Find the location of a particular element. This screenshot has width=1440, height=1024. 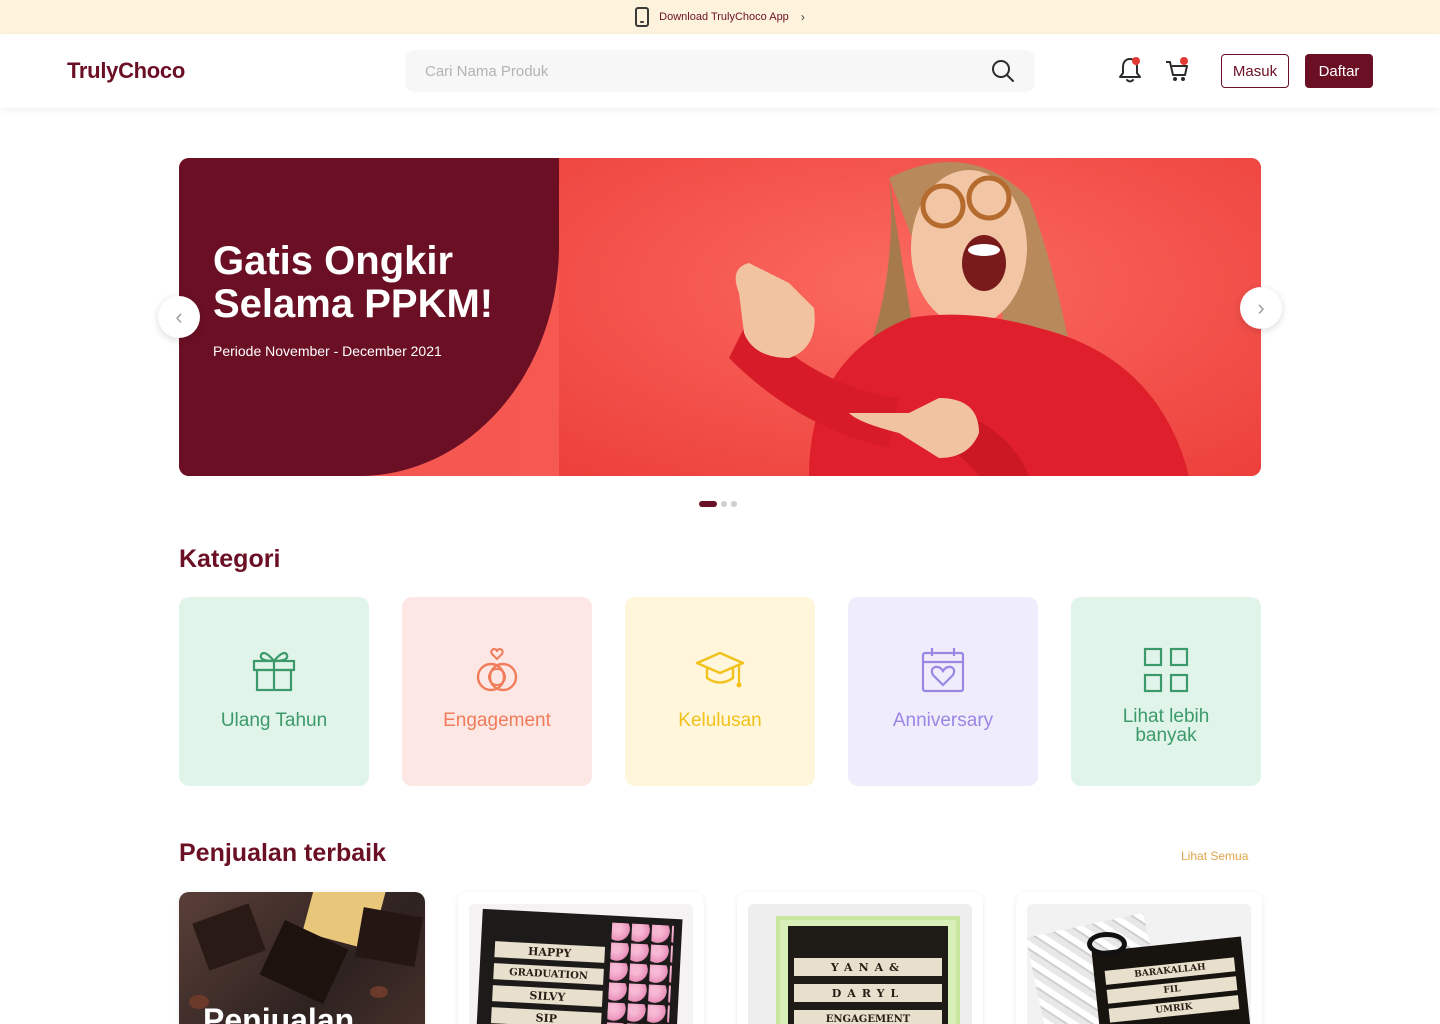

category-lihat-lebih-banyak: Lihat lebih banyak is located at coordinates (1166, 691).